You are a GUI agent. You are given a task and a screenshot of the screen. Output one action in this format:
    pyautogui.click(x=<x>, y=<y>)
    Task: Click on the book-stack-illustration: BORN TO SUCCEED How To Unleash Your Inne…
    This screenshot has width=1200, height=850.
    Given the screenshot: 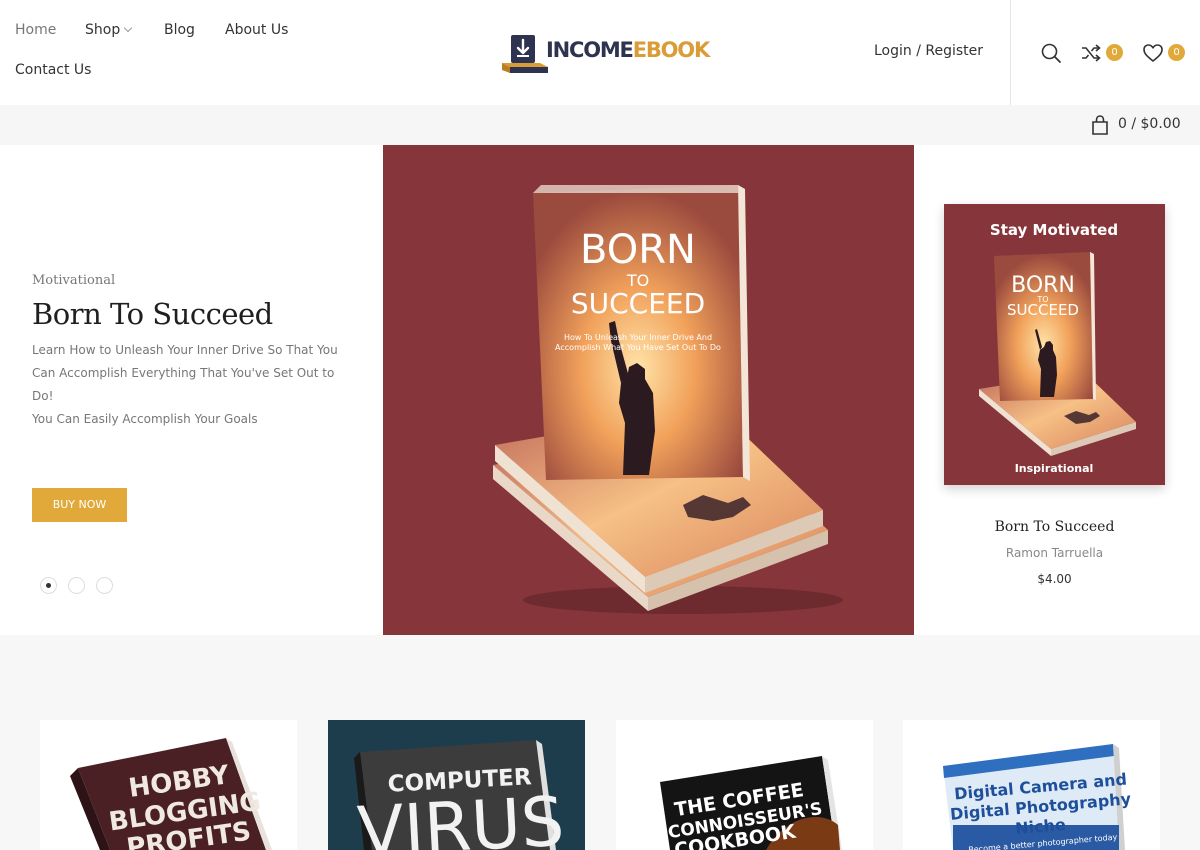 What is the action you would take?
    pyautogui.click(x=668, y=399)
    